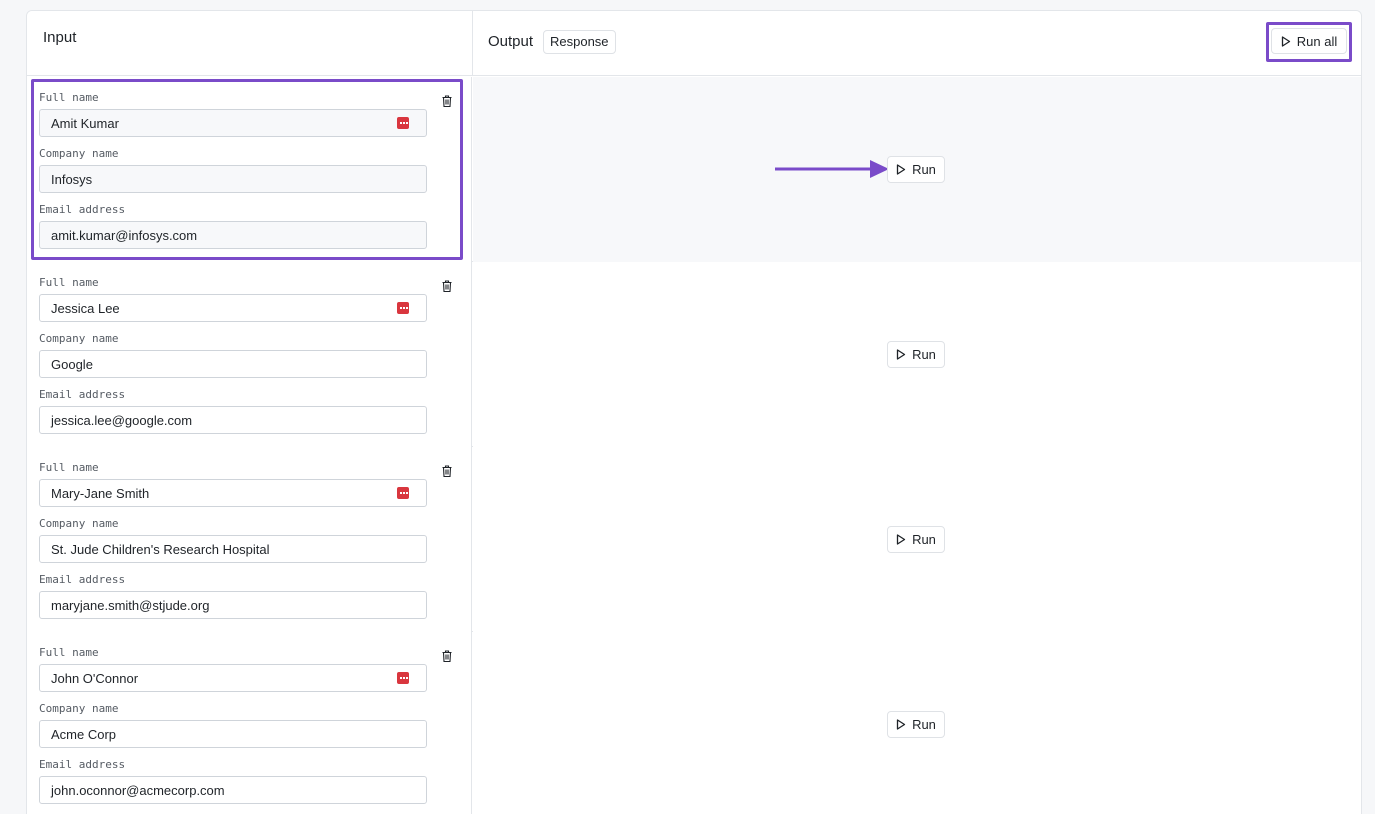 The width and height of the screenshot is (1375, 814). Describe the element at coordinates (124, 235) in the screenshot. I see `email-value: amit.kumar@infosys.com` at that location.